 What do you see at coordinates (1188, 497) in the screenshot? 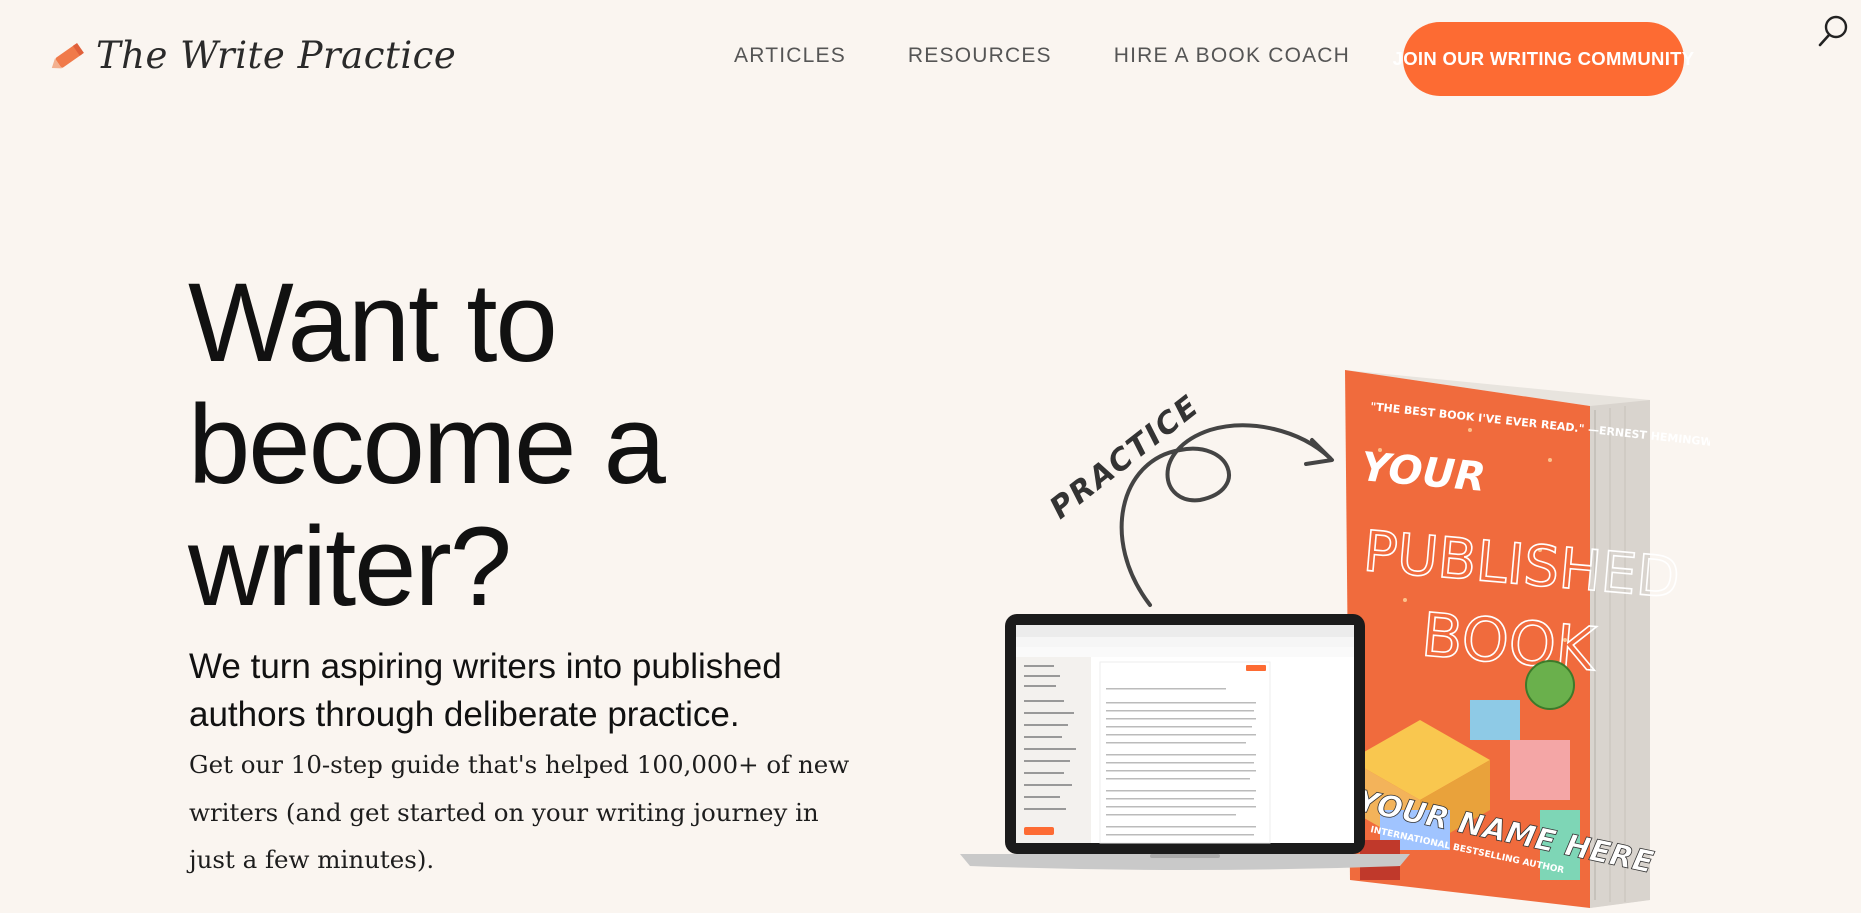
I see `practice-arrow: PRACTICE` at bounding box center [1188, 497].